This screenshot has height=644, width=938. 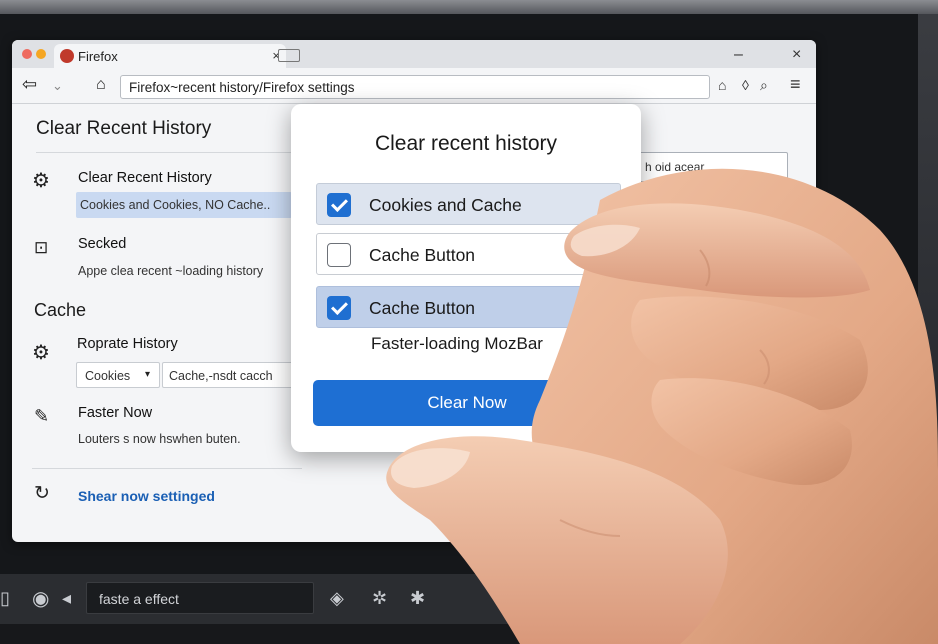 What do you see at coordinates (171, 271) in the screenshot?
I see `row2-sub: Appe clea recent ~loading history` at bounding box center [171, 271].